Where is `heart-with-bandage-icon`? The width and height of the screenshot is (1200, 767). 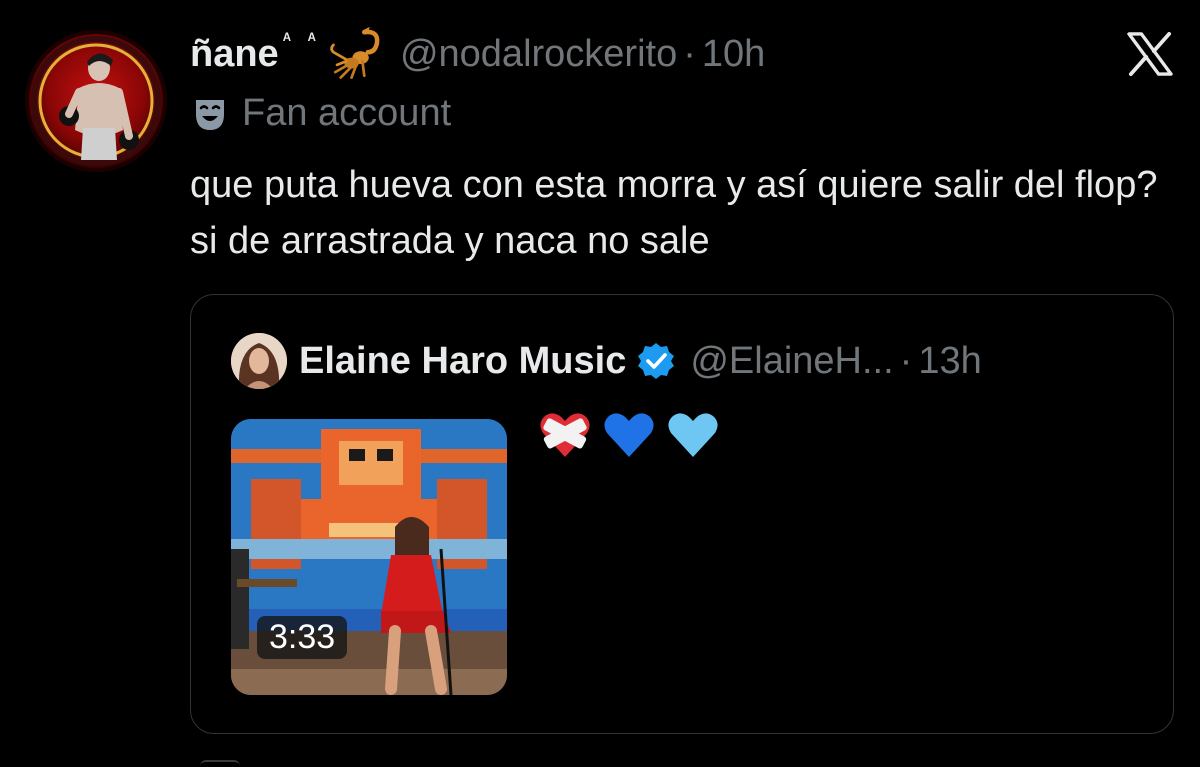 heart-with-bandage-icon is located at coordinates (565, 435).